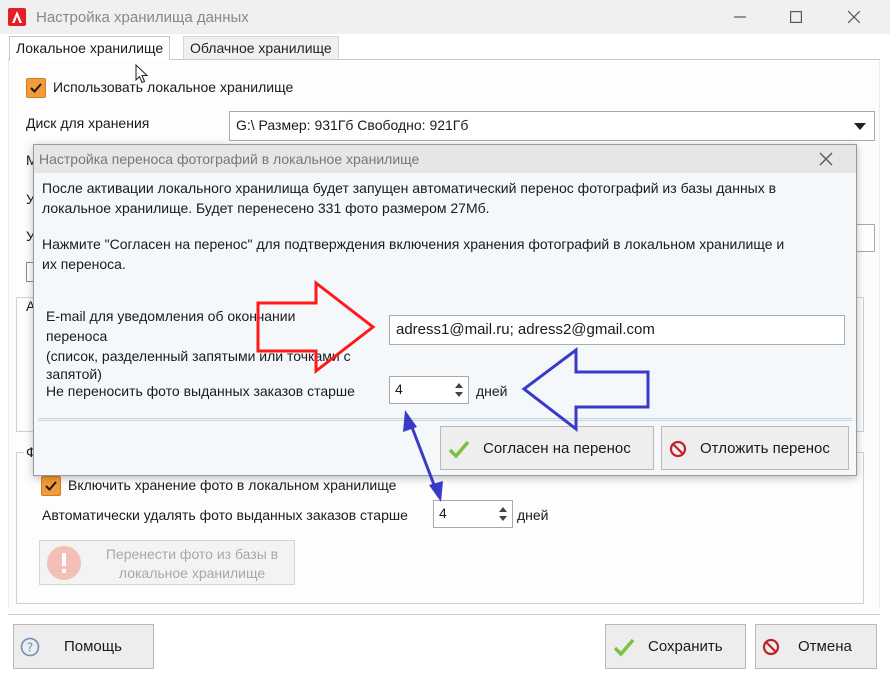 This screenshot has height=682, width=890. What do you see at coordinates (860, 126) in the screenshot?
I see `dropdown-arrow-icon` at bounding box center [860, 126].